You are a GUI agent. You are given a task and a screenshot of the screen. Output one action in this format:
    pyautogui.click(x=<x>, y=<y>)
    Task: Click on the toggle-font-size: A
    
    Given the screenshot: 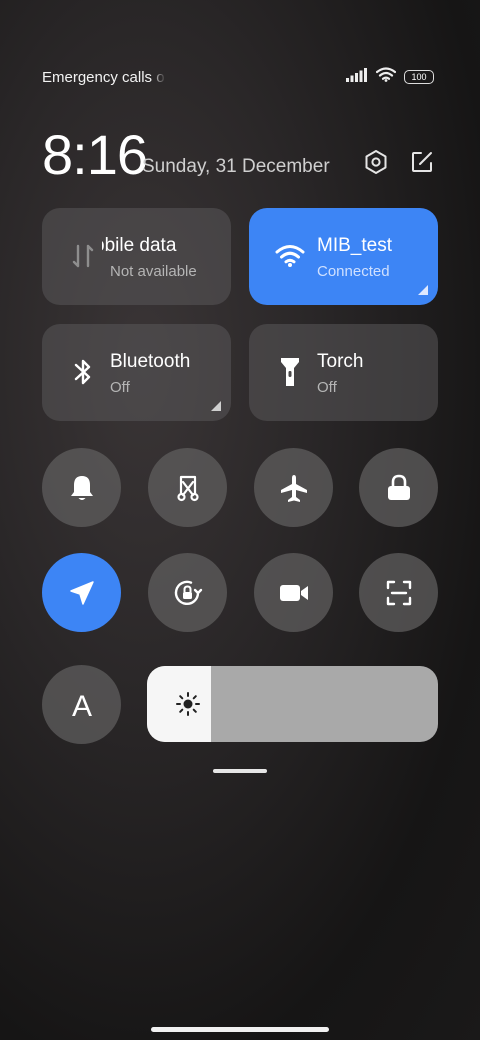 What is the action you would take?
    pyautogui.click(x=81, y=704)
    